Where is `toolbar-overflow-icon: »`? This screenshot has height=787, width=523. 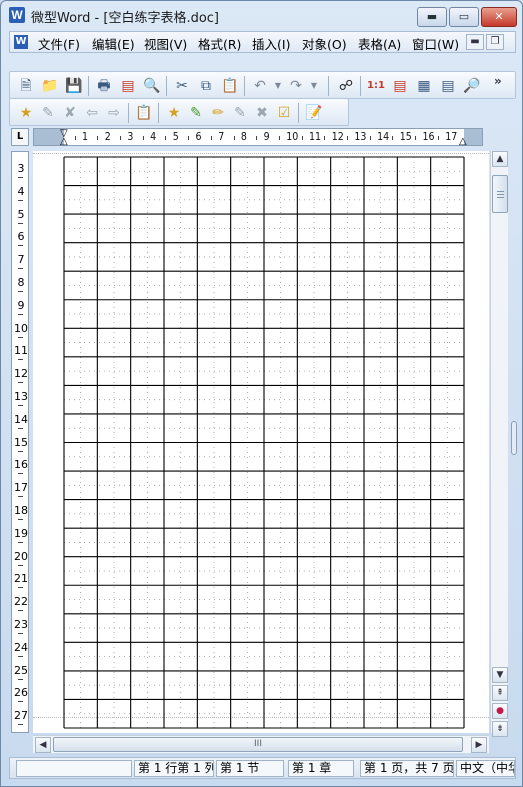 toolbar-overflow-icon: » is located at coordinates (498, 81).